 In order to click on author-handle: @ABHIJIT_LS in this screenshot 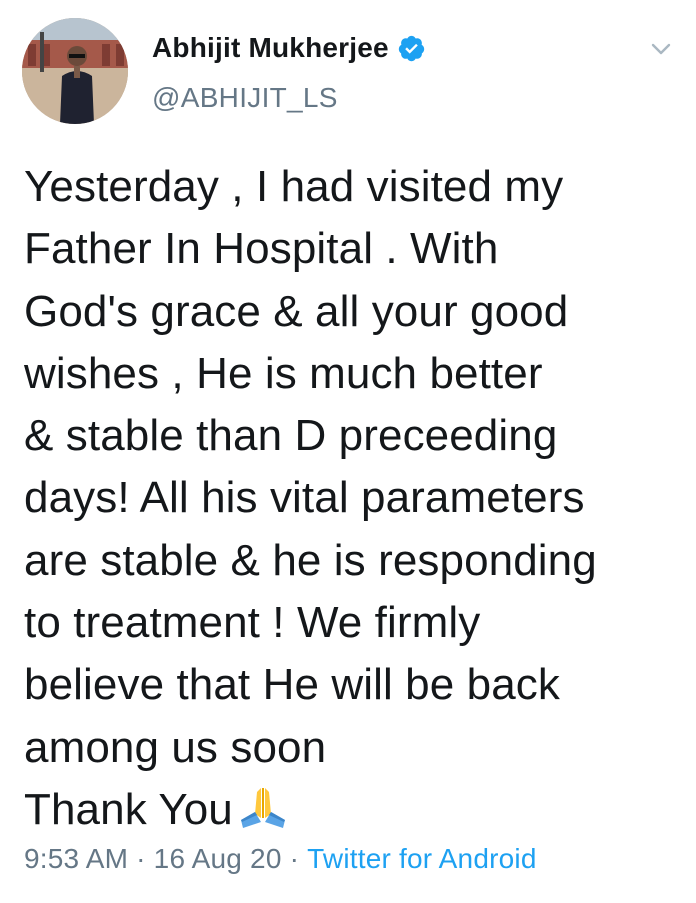, I will do `click(245, 98)`.